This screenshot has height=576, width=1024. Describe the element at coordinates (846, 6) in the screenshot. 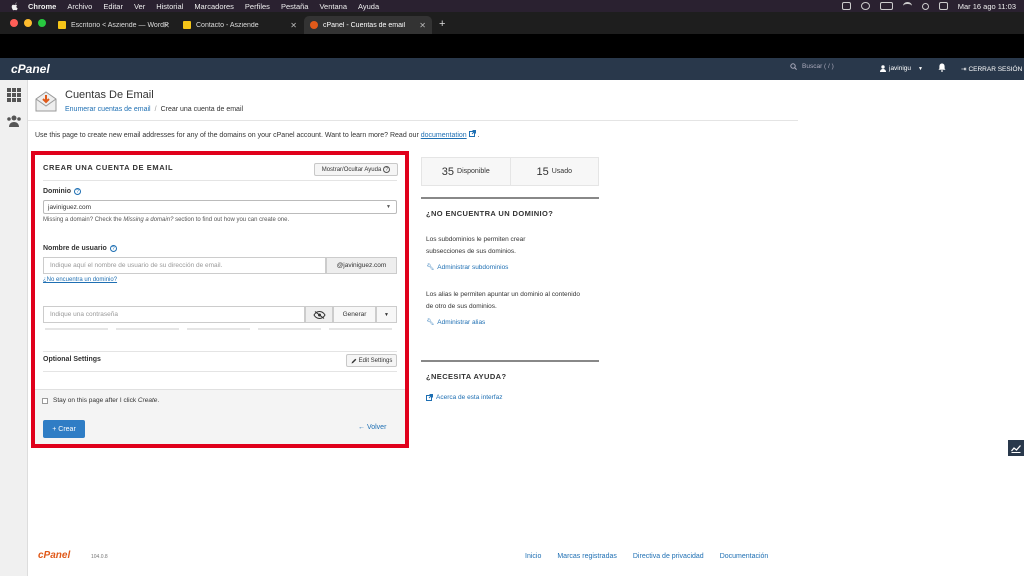

I see `screen-icon` at that location.